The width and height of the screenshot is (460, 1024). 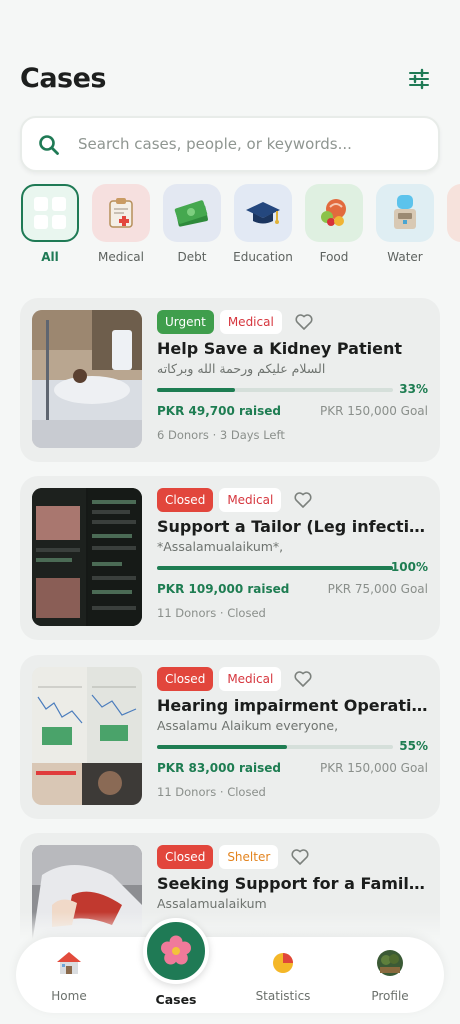 I want to click on category-education: Education, so click(x=263, y=224).